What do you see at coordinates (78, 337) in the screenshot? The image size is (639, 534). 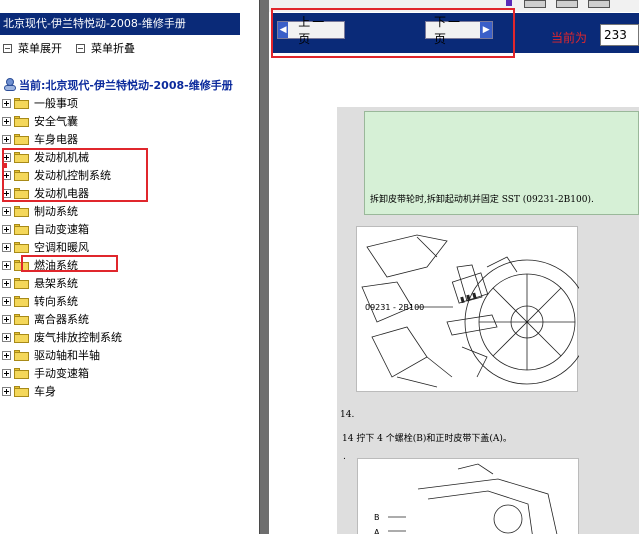 I see `tree-item-label: 废气排放控制系统` at bounding box center [78, 337].